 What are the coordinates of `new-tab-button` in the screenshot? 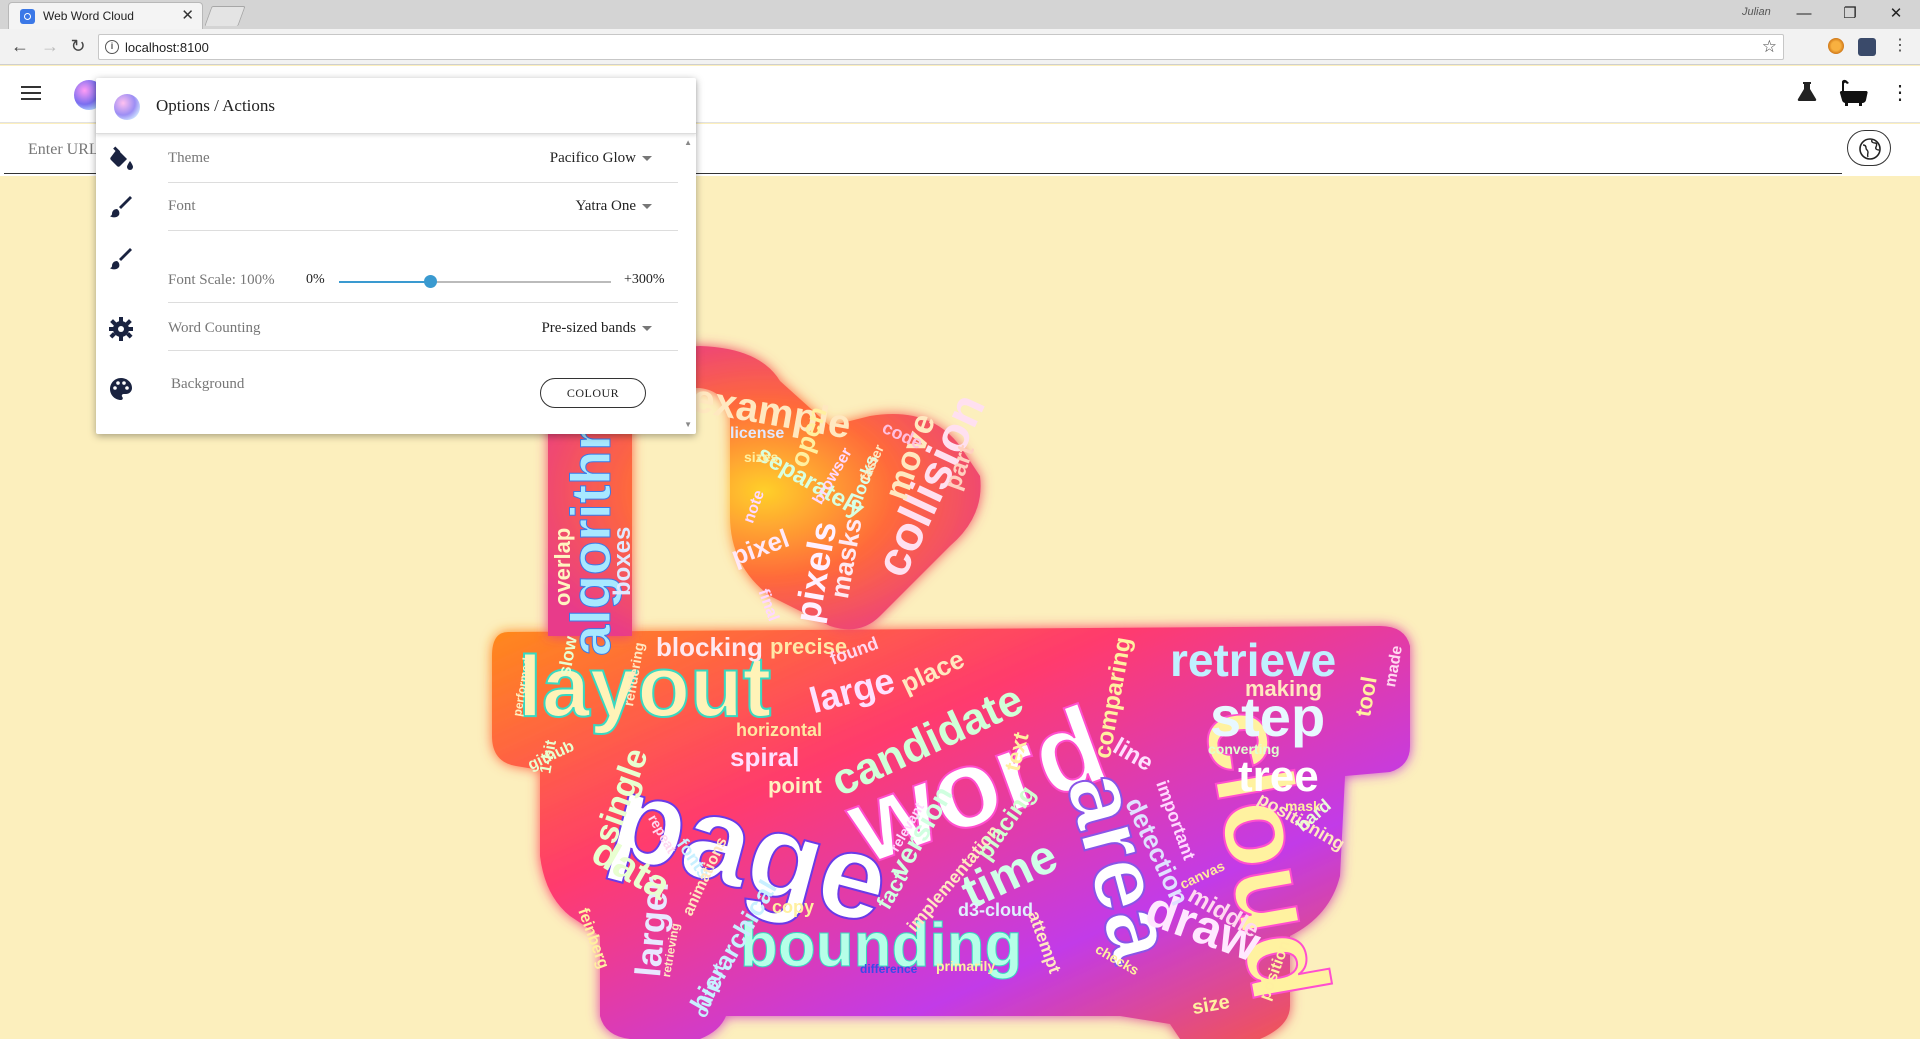 It's located at (225, 16).